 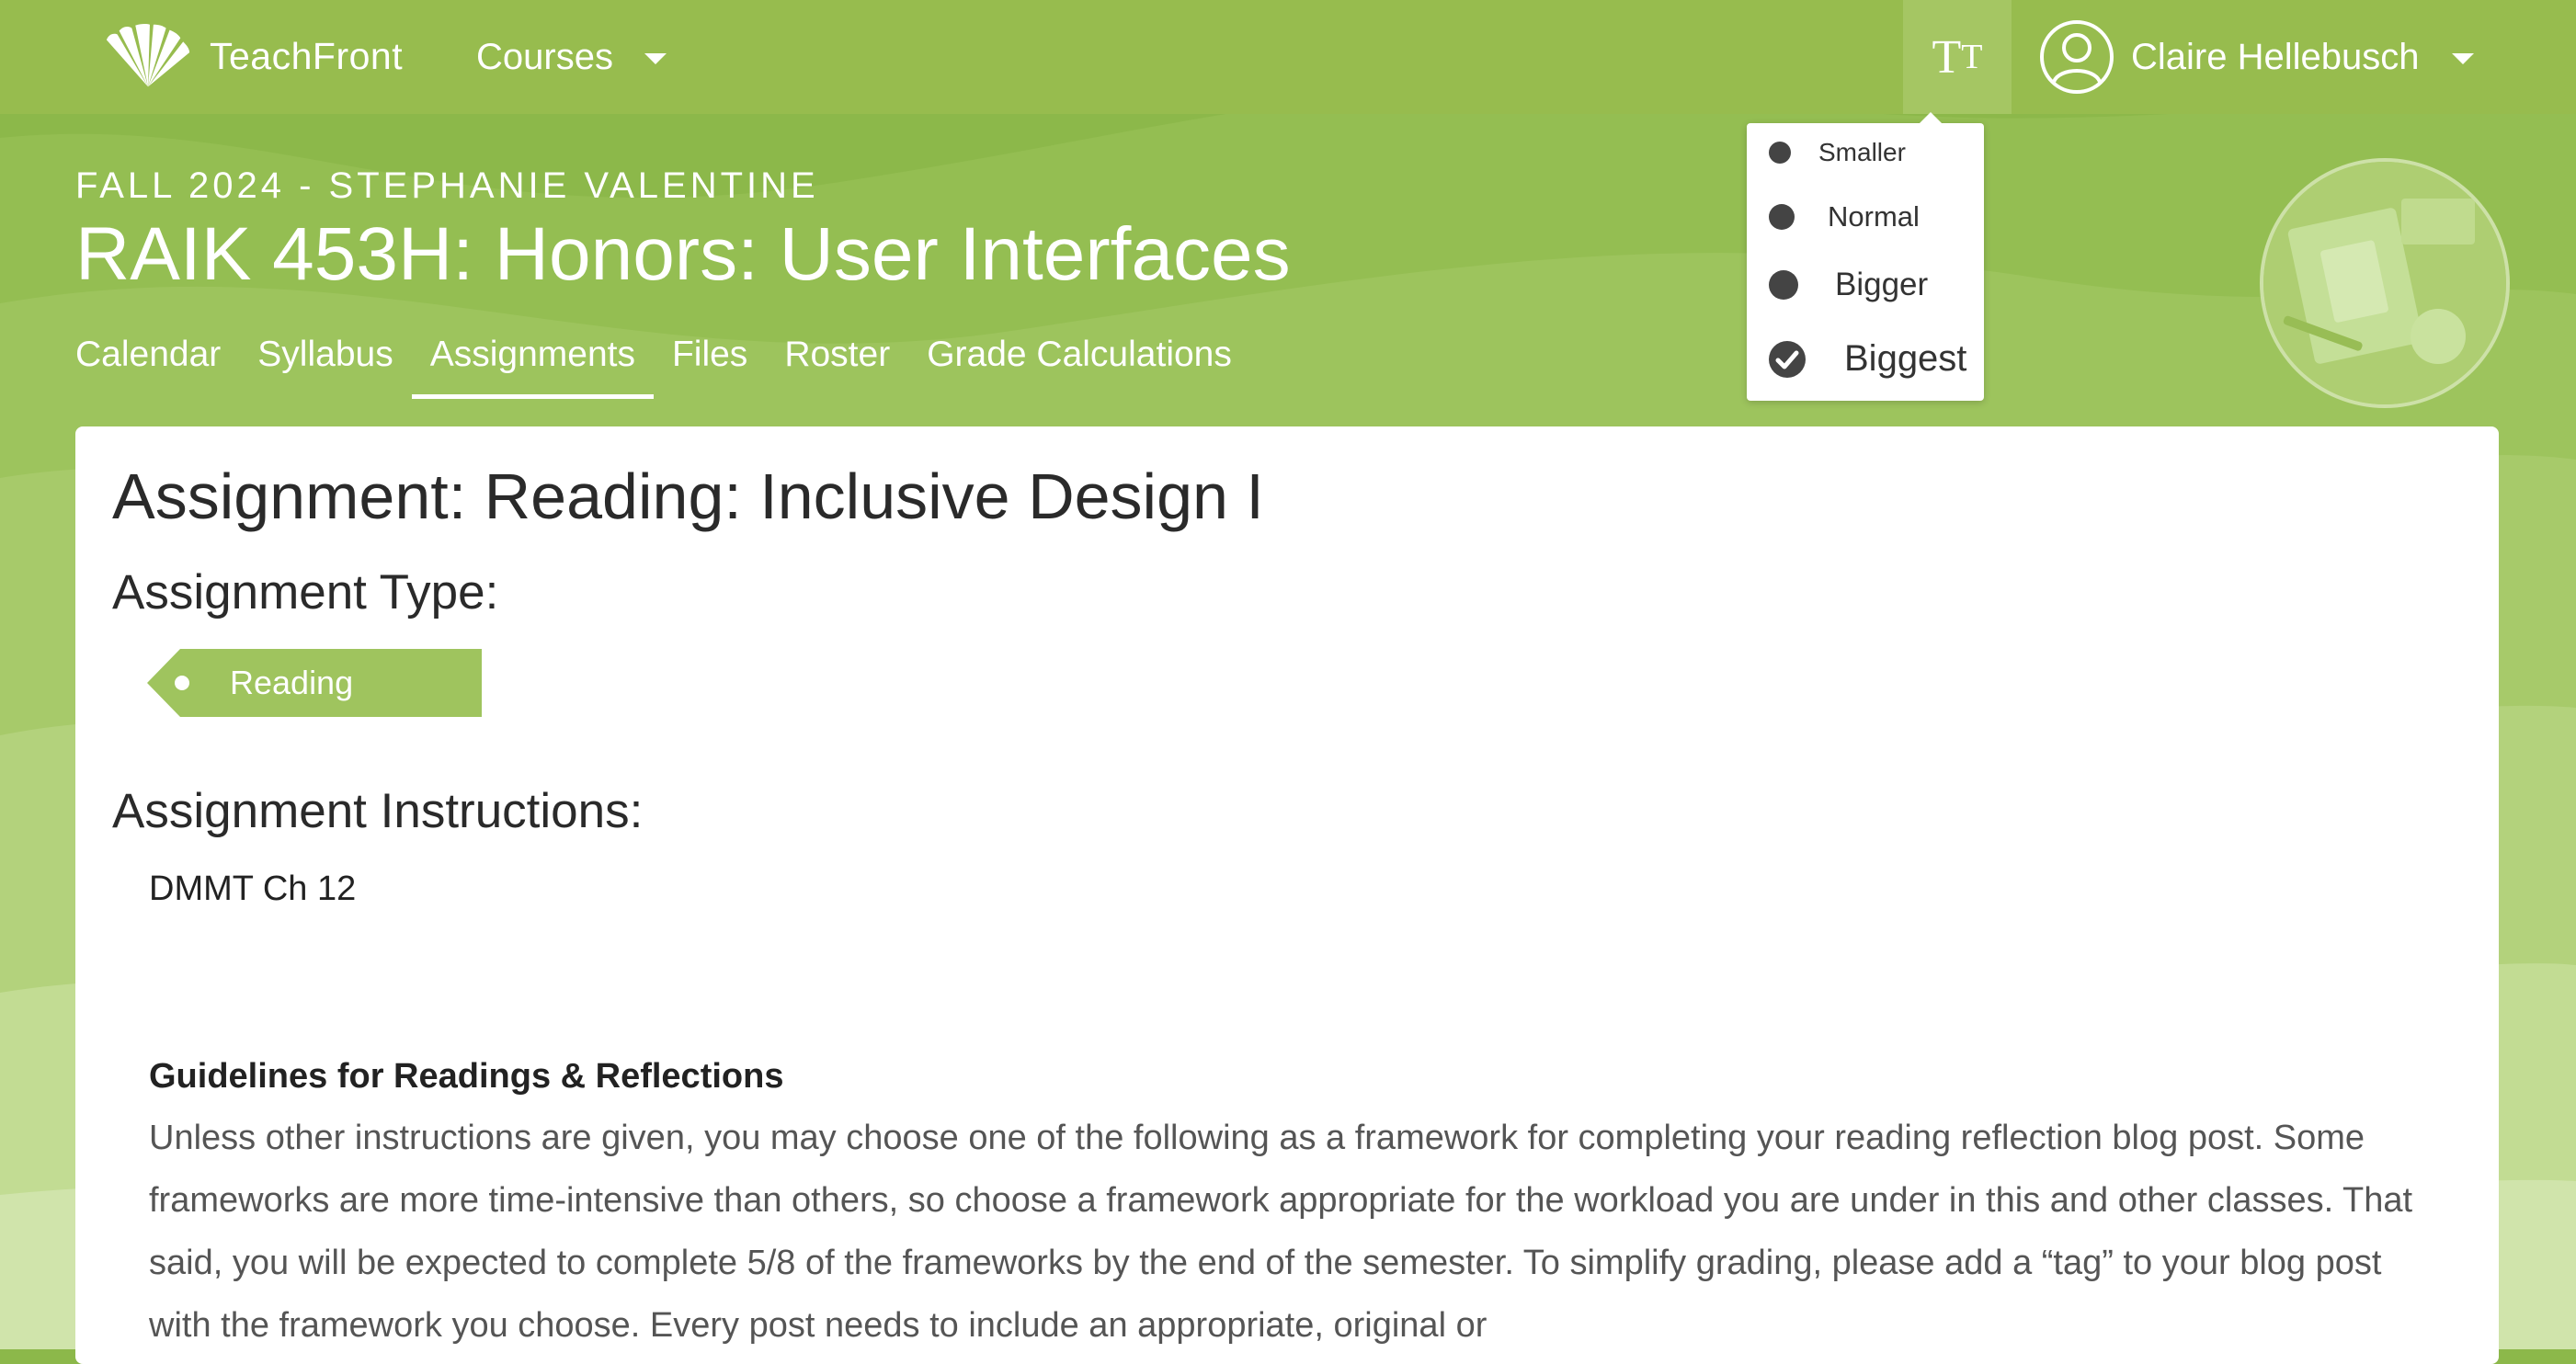 I want to click on shell-logo-icon, so click(x=148, y=55).